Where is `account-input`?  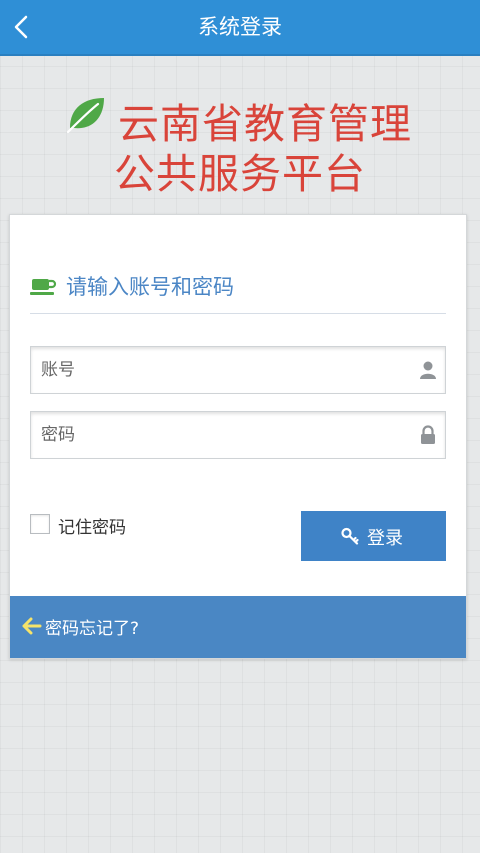
account-input is located at coordinates (221, 370).